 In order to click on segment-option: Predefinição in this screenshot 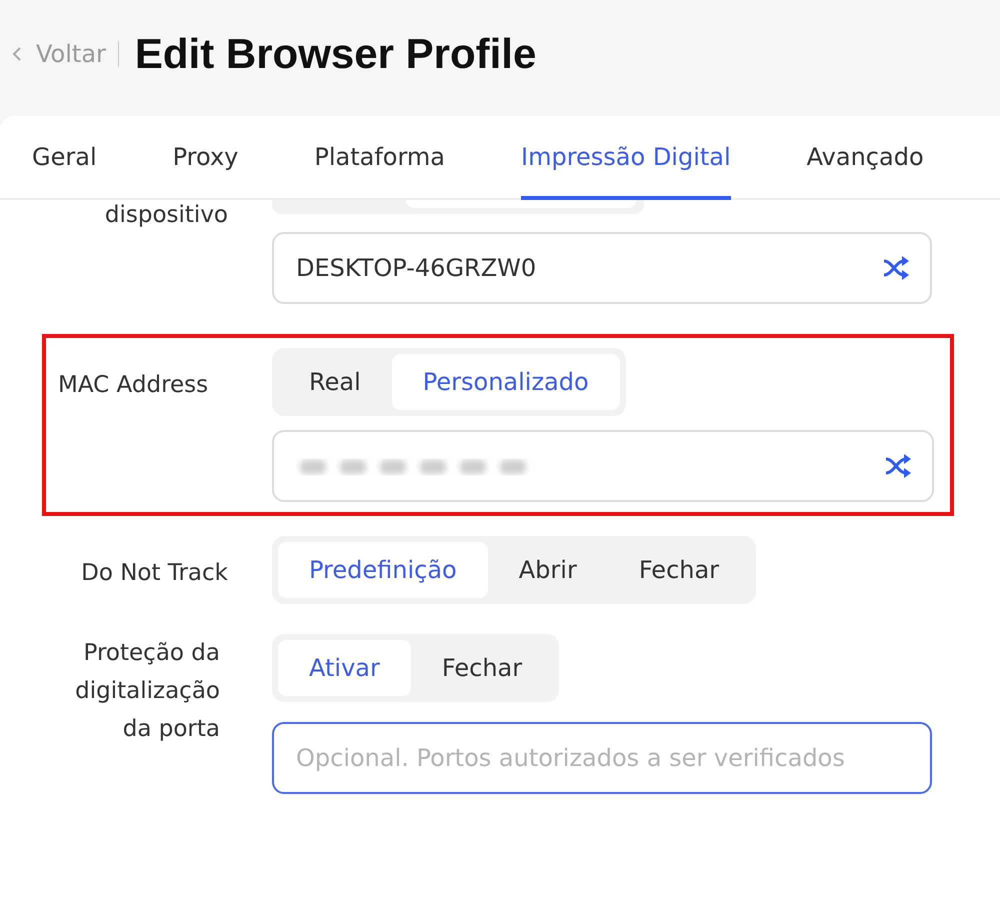, I will do `click(383, 570)`.